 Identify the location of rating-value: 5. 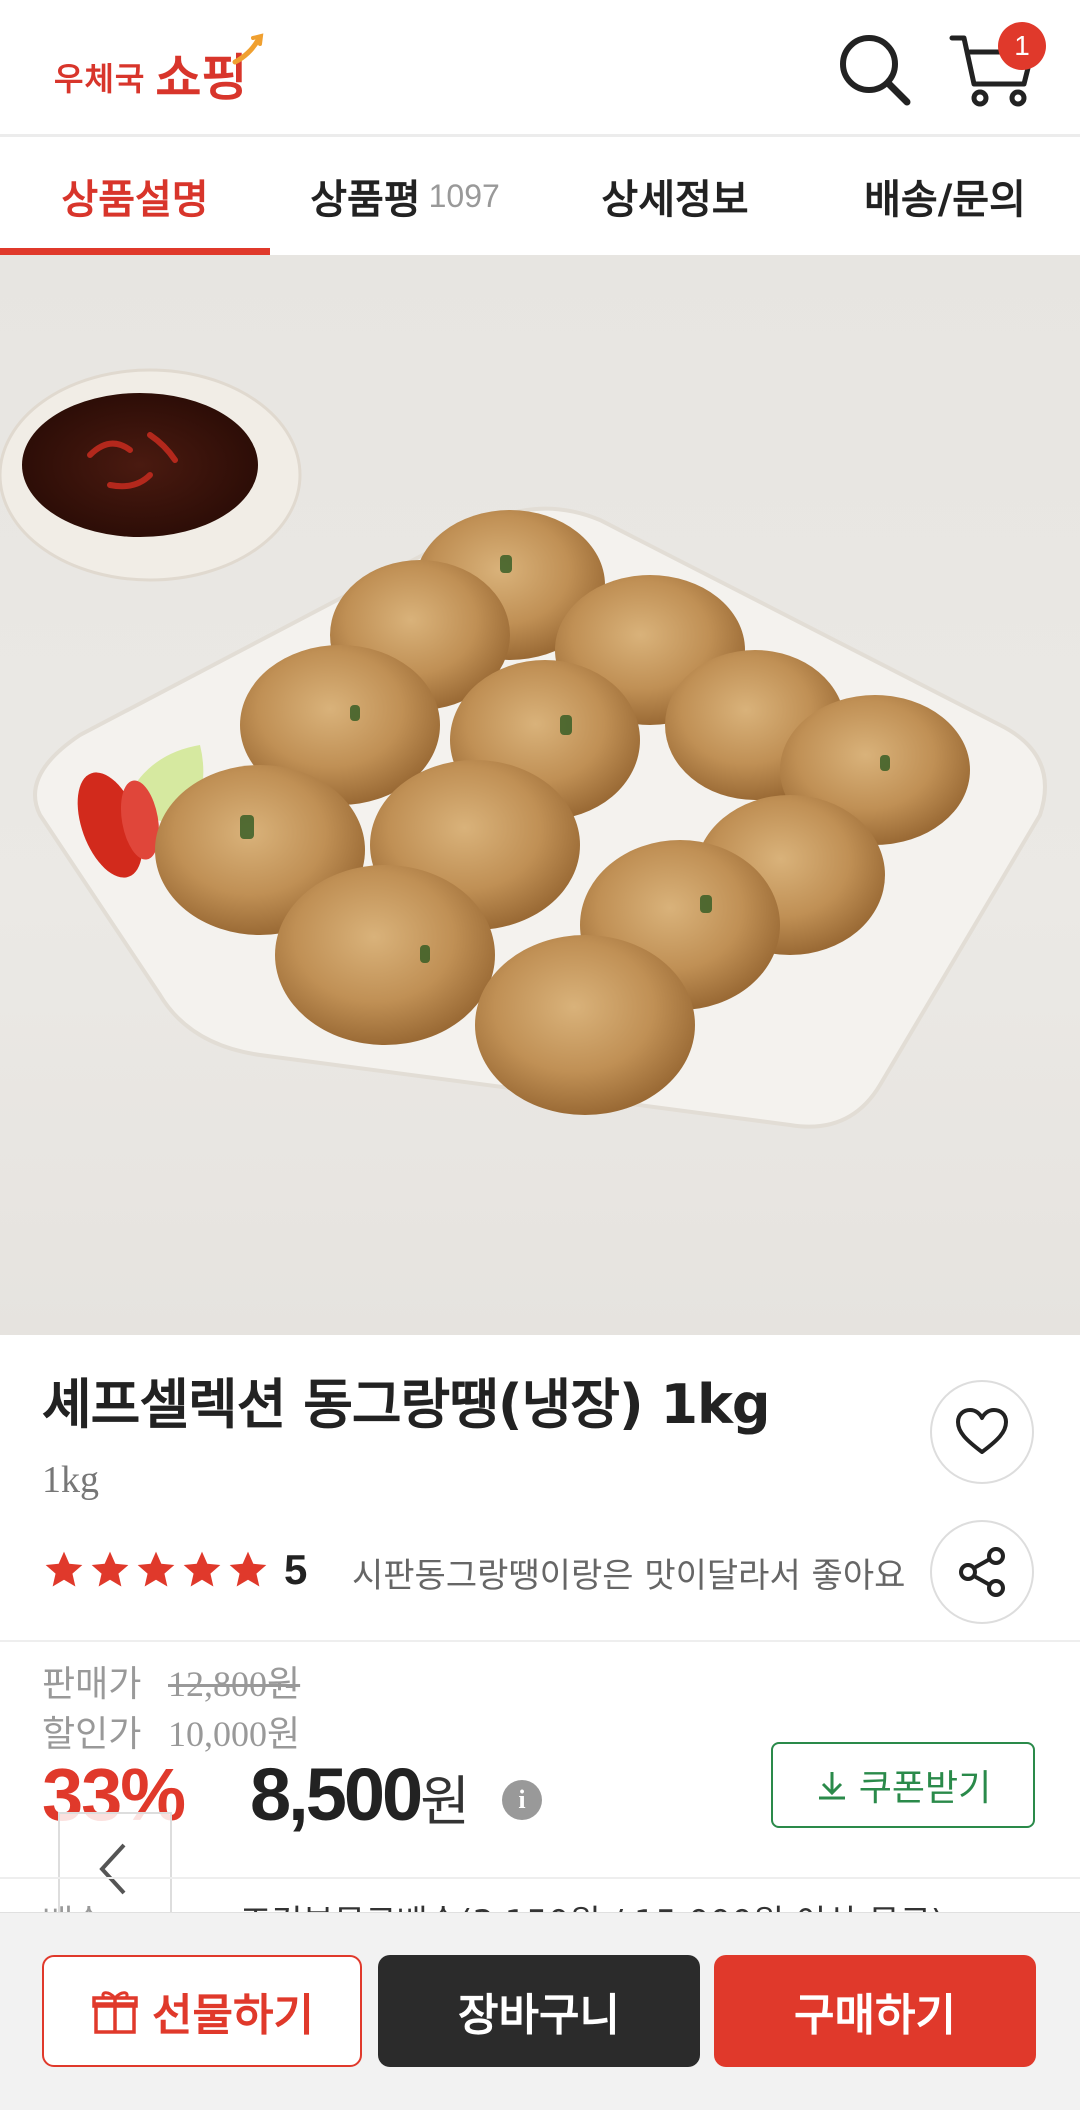
(296, 1569).